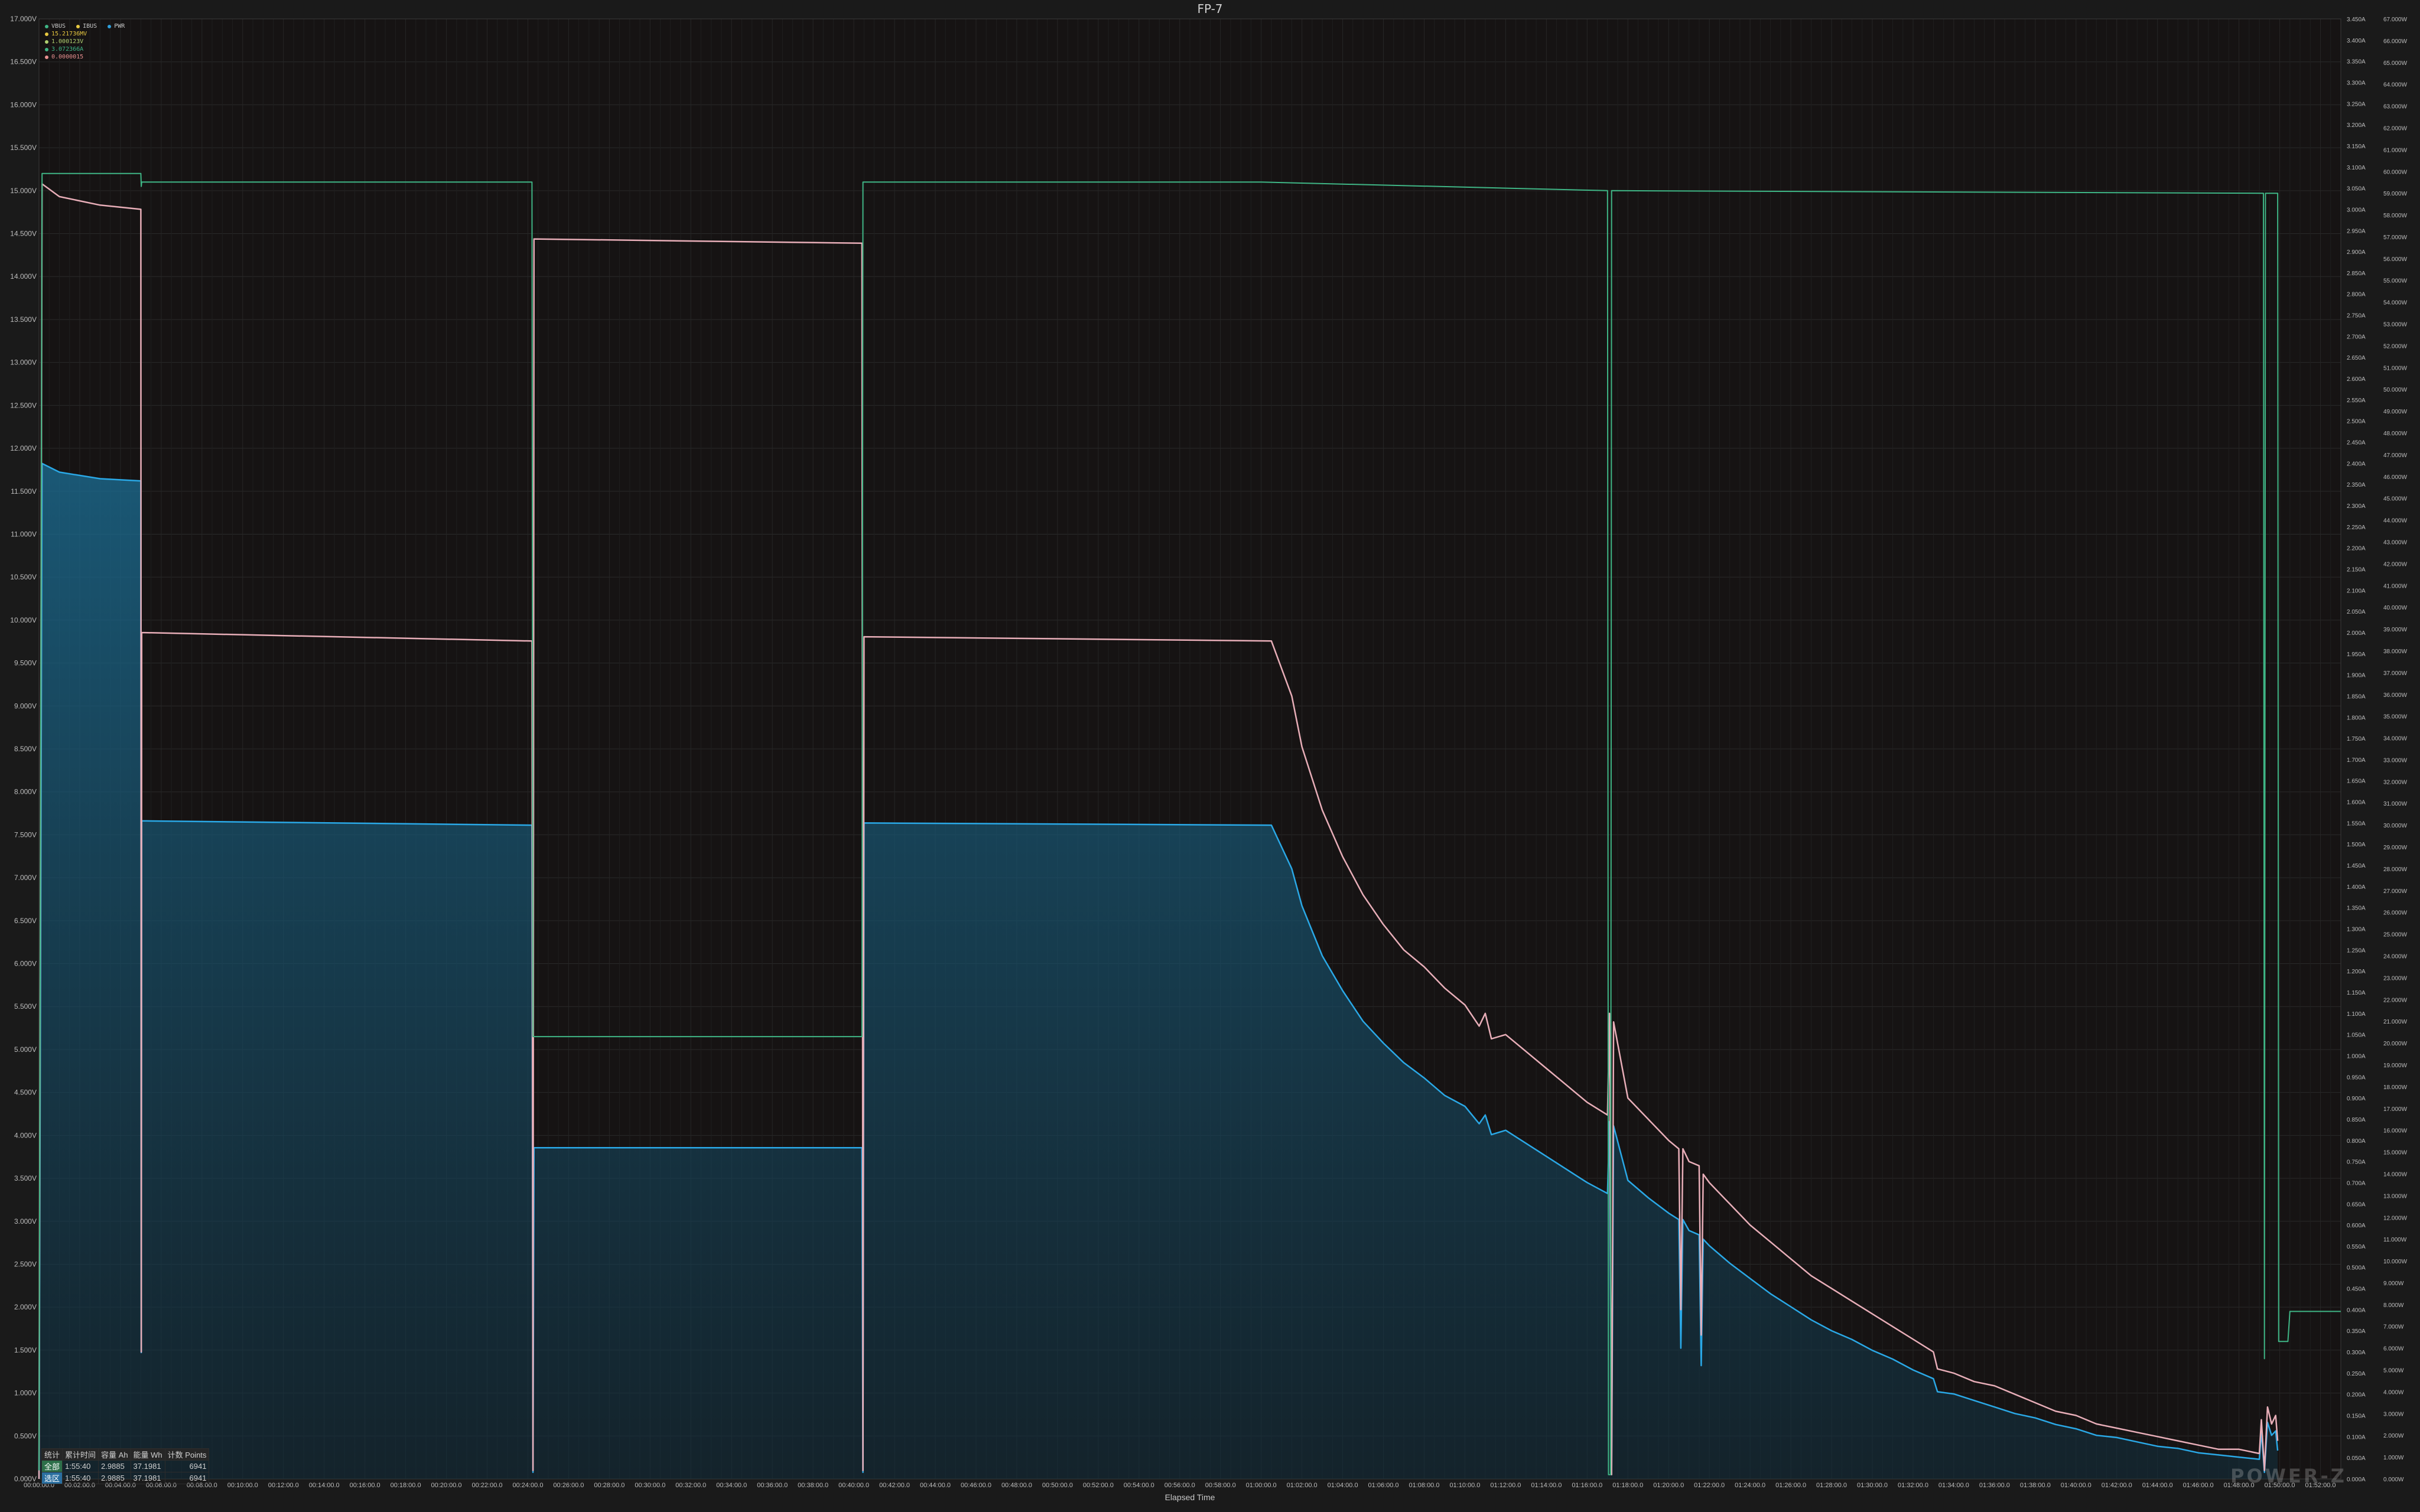 The height and width of the screenshot is (1512, 2420). Describe the element at coordinates (2356, 972) in the screenshot. I see `current-tick-label: 1.200A` at that location.